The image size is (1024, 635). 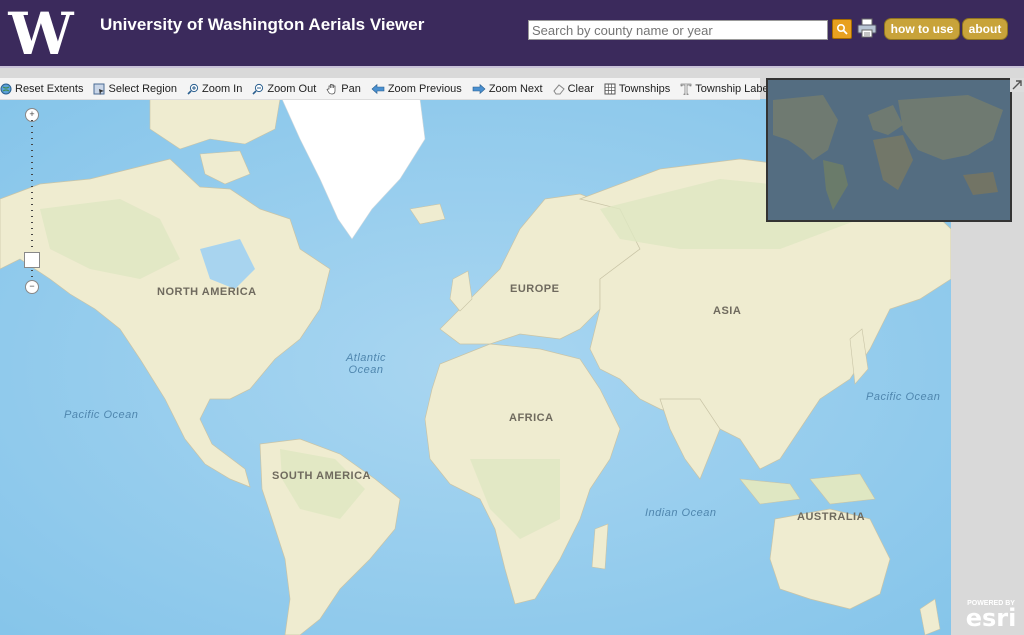 I want to click on label-pacific-ocean-west: Pacific Ocean, so click(x=101, y=415).